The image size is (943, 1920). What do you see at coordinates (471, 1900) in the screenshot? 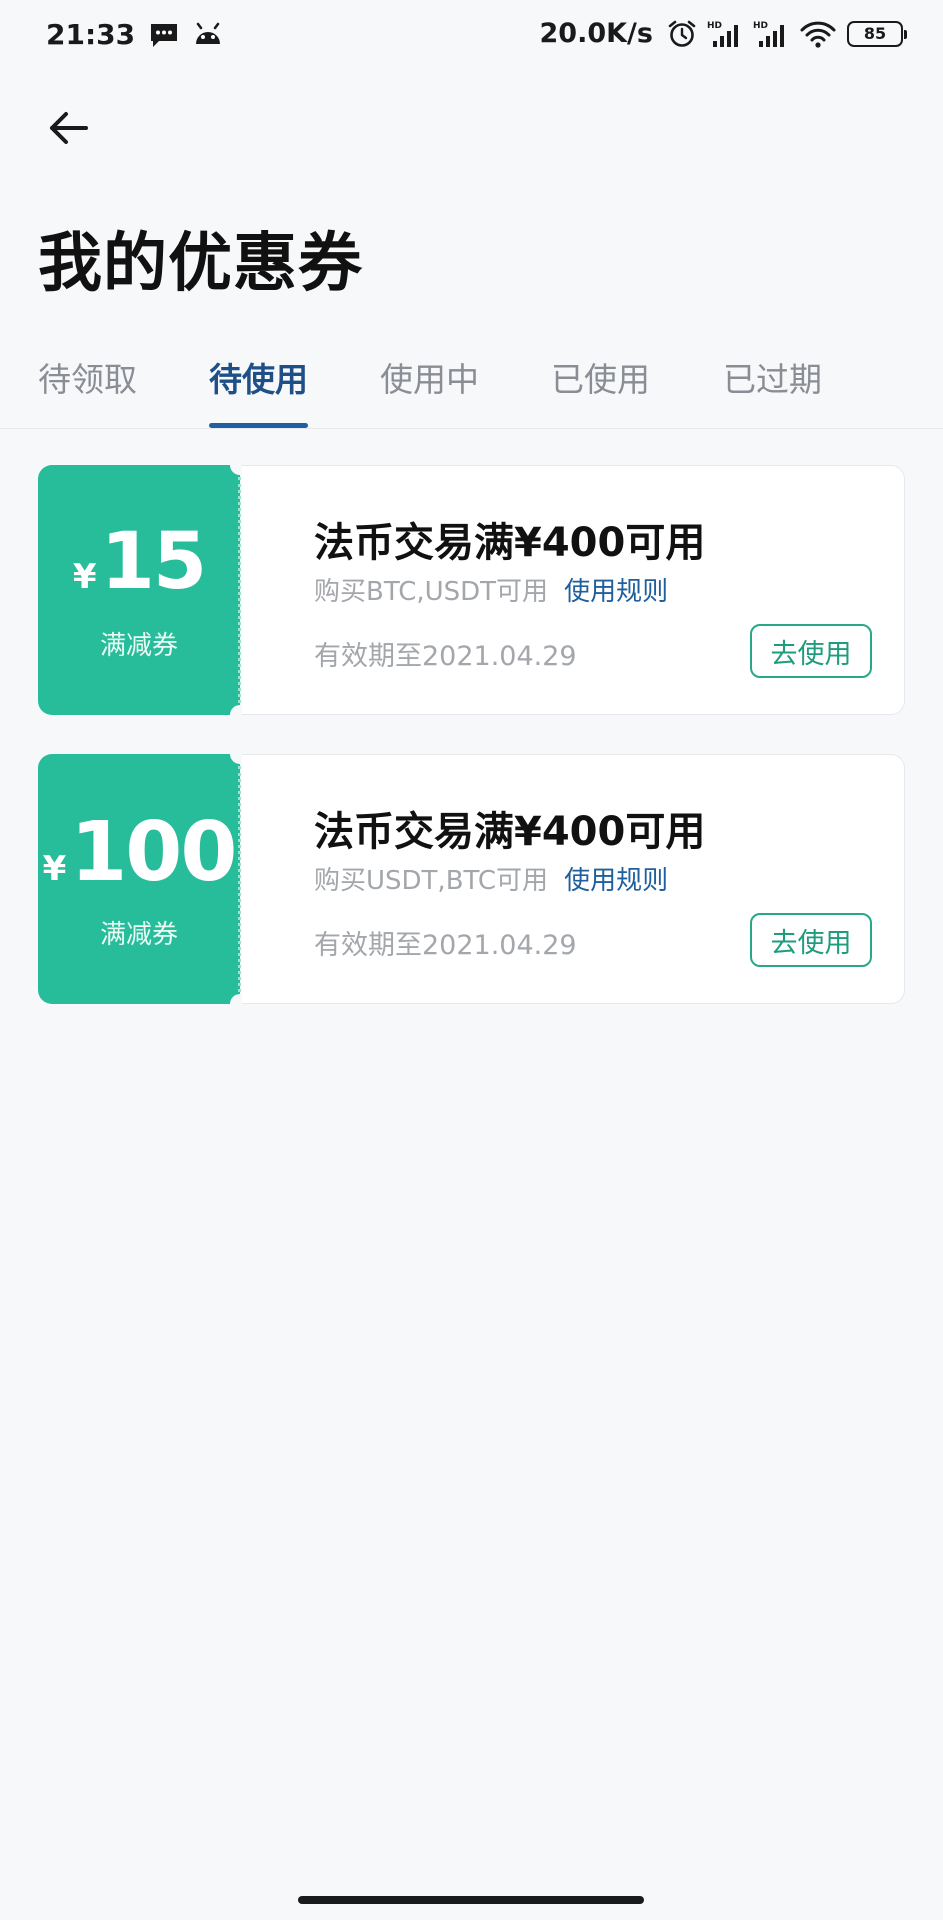
I see `home-indicator` at bounding box center [471, 1900].